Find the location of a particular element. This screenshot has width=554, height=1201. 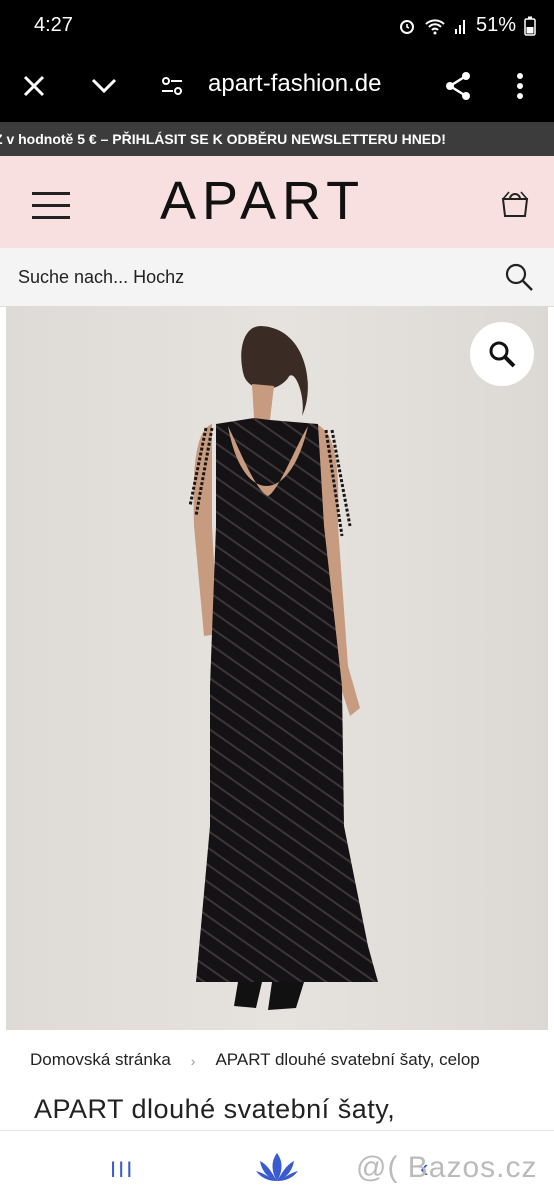

tune-icon is located at coordinates (172, 86).